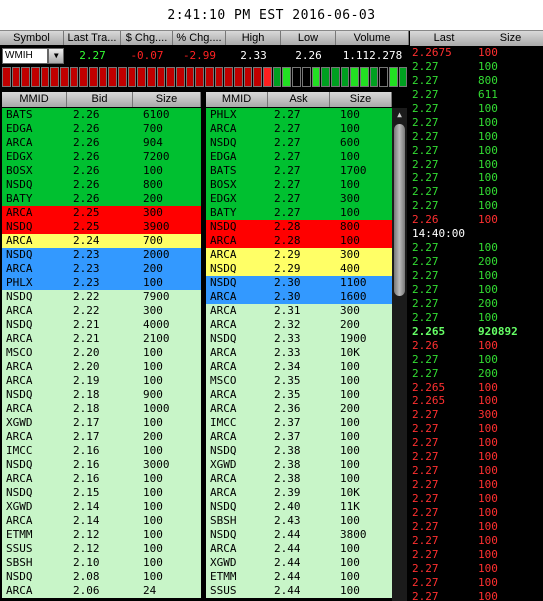  Describe the element at coordinates (156, 408) in the screenshot. I see `bid-size: 1000` at that location.